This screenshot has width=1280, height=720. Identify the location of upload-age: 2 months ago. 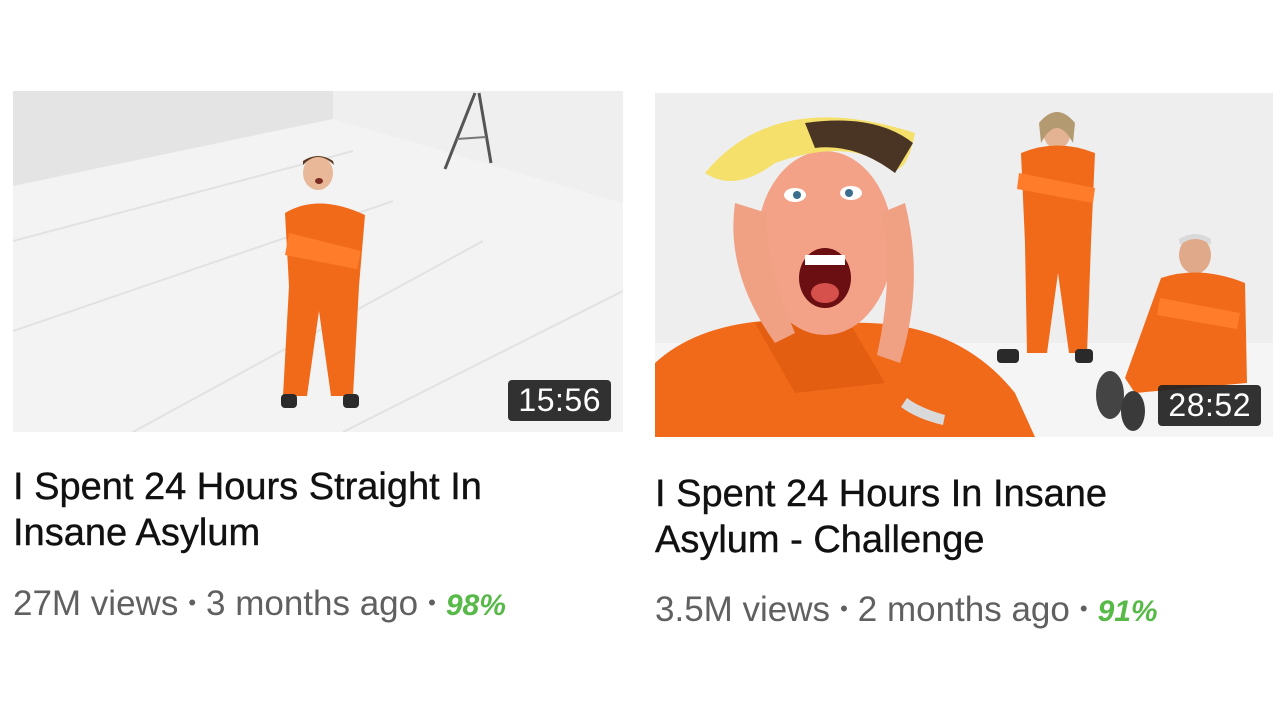
(963, 609).